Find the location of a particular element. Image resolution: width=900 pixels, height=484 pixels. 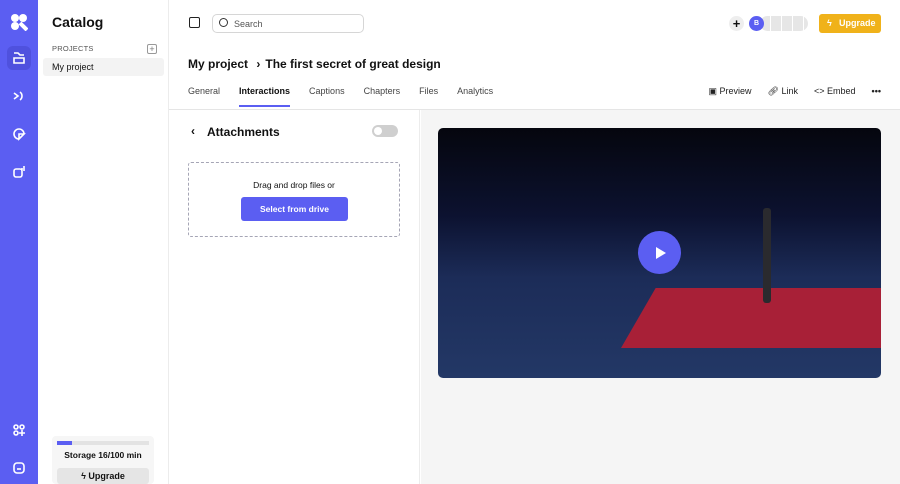

embed-button: <> Embed is located at coordinates (835, 91).